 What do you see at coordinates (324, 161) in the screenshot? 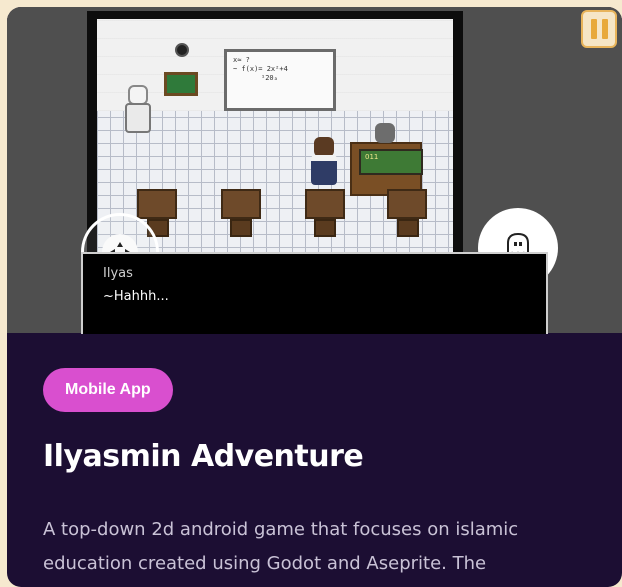
I see `player-character-ilyas` at bounding box center [324, 161].